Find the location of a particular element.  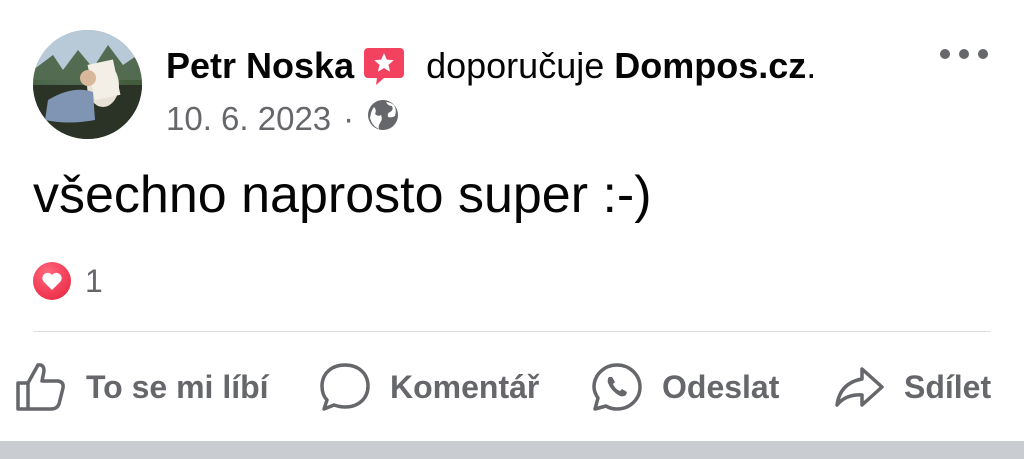

share-button: Sdílet is located at coordinates (911, 387).